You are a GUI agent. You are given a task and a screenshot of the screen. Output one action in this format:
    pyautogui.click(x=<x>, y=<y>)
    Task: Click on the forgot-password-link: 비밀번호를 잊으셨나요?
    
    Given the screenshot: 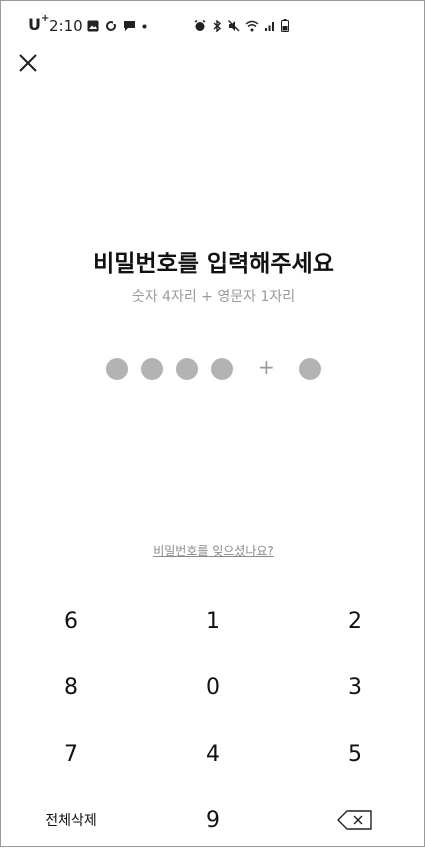 What is the action you would take?
    pyautogui.click(x=213, y=551)
    